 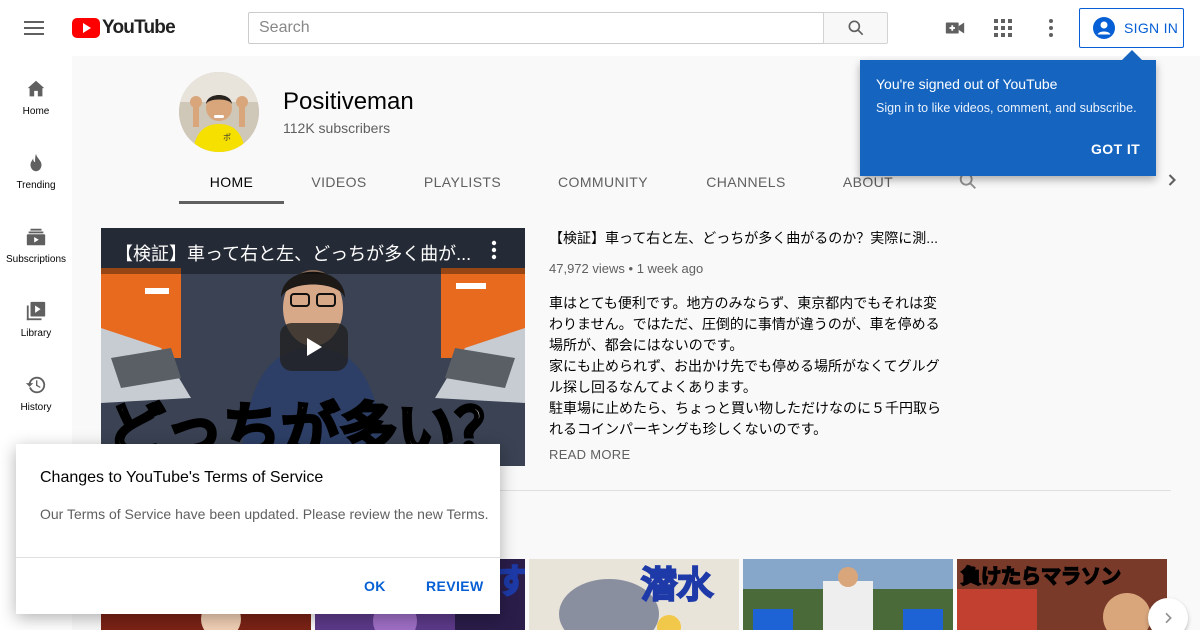 I want to click on channel-name: Positiveman, so click(x=348, y=101).